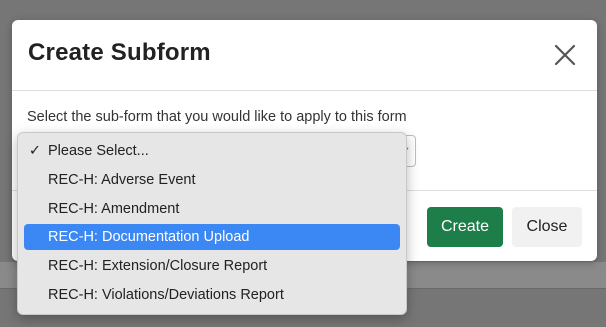 The image size is (606, 327). Describe the element at coordinates (212, 209) in the screenshot. I see `option-amendment: REC-H: Amendment` at that location.